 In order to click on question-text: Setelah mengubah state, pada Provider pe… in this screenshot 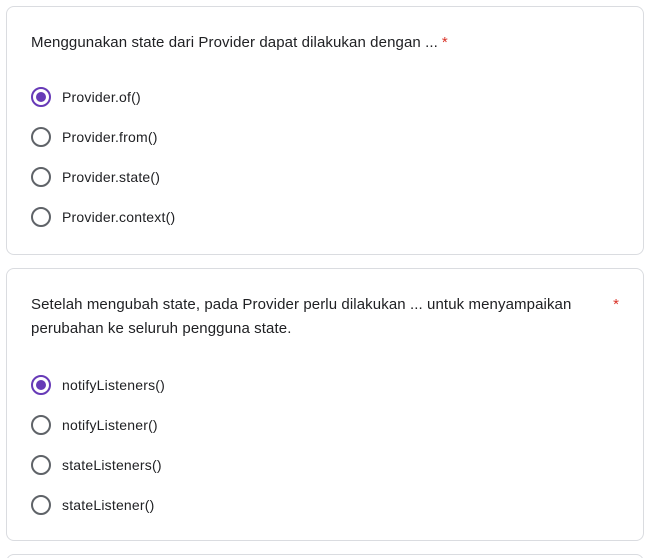, I will do `click(301, 316)`.